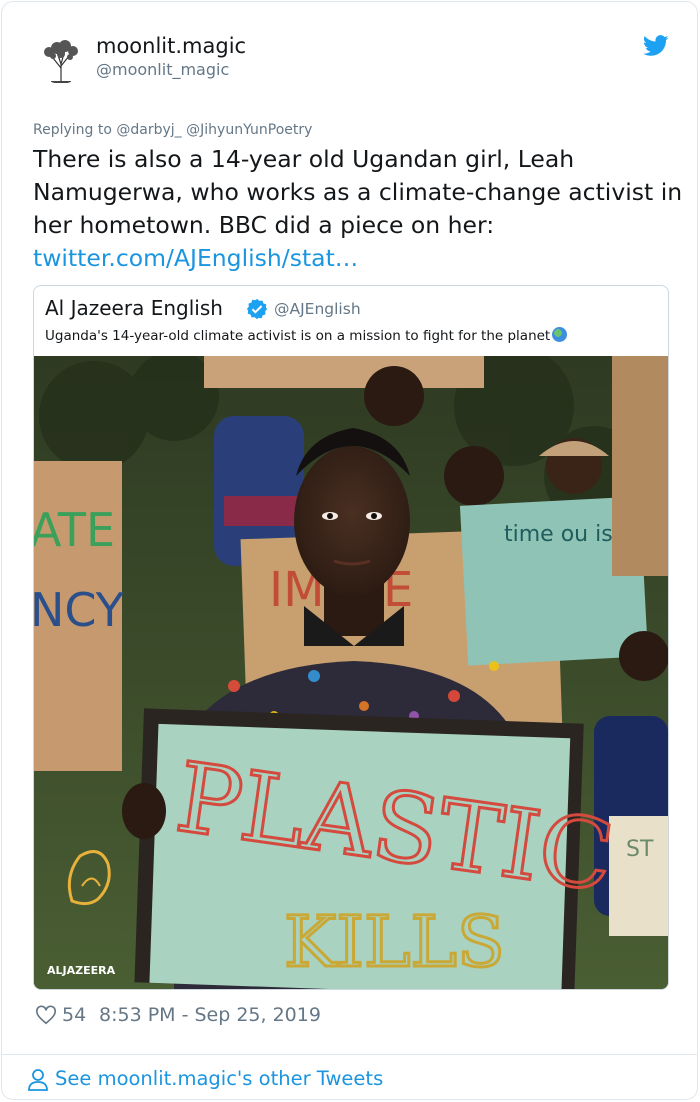 Image resolution: width=700 pixels, height=1102 pixels. I want to click on sign-left-text-1: ATE, so click(74, 530).